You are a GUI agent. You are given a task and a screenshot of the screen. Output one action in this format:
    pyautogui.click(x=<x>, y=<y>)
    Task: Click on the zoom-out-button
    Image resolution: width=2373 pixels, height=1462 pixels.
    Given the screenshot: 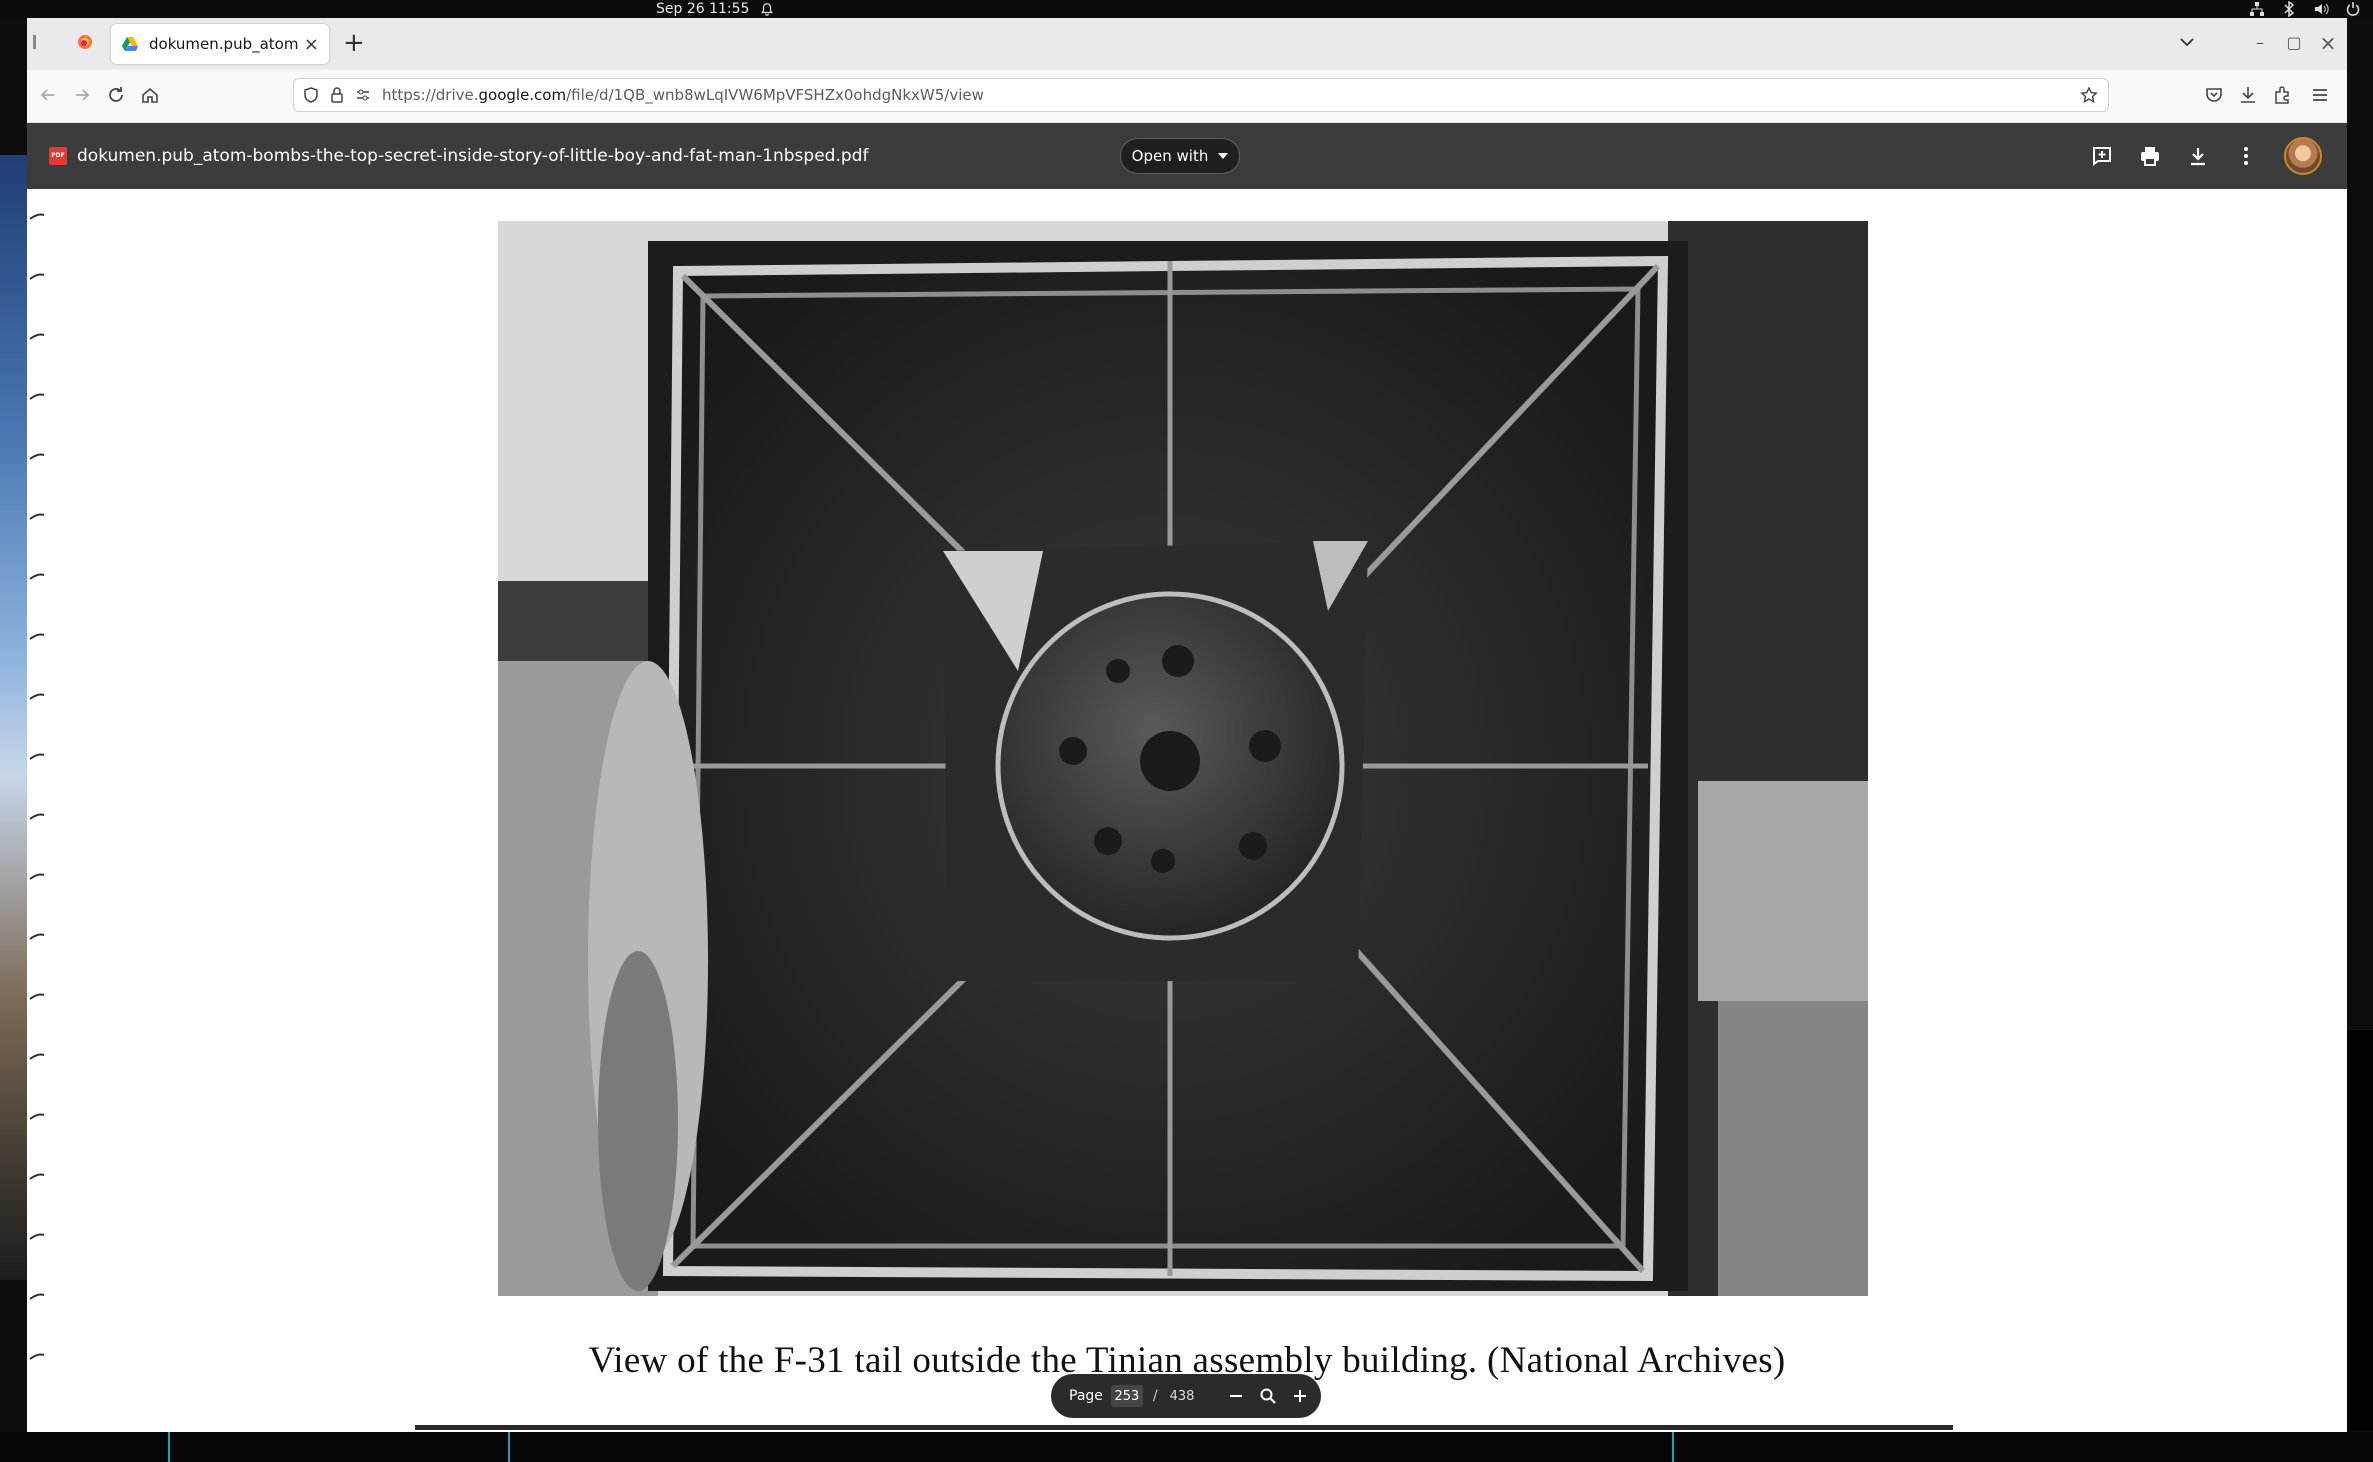 What is the action you would take?
    pyautogui.click(x=1235, y=1396)
    